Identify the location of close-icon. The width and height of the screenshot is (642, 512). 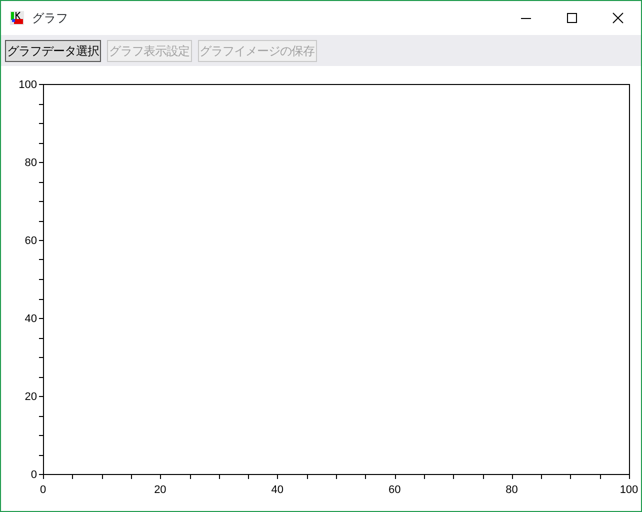
(618, 18).